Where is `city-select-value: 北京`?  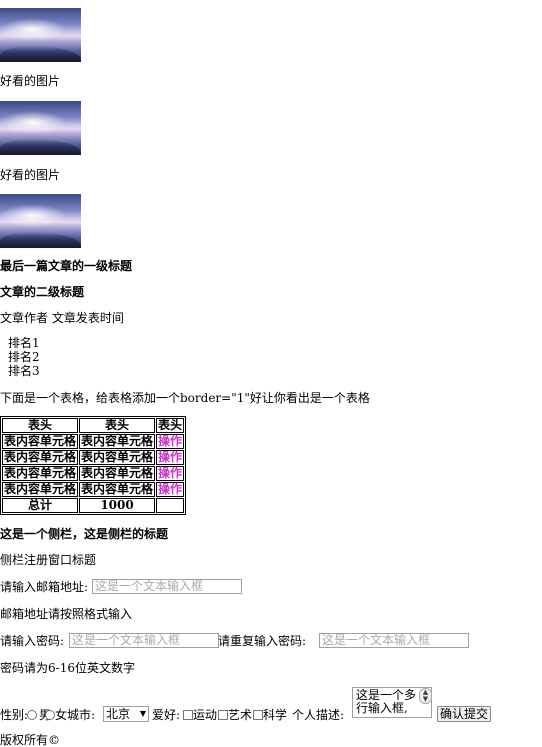
city-select-value: 北京 is located at coordinates (118, 714).